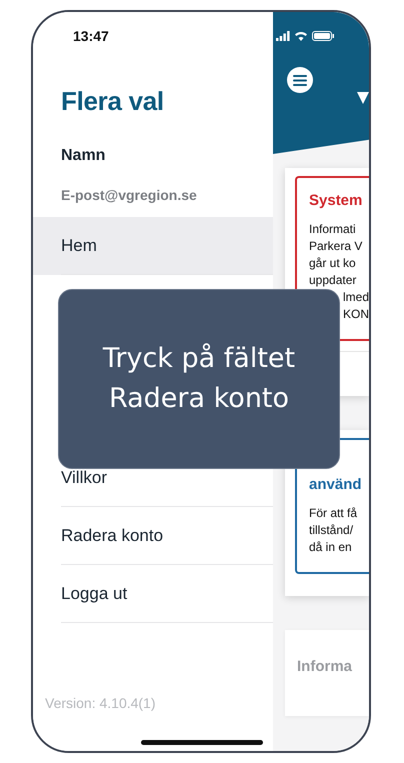 The image size is (404, 763). What do you see at coordinates (331, 530) in the screenshot?
I see `notice-text: tillstånd/` at bounding box center [331, 530].